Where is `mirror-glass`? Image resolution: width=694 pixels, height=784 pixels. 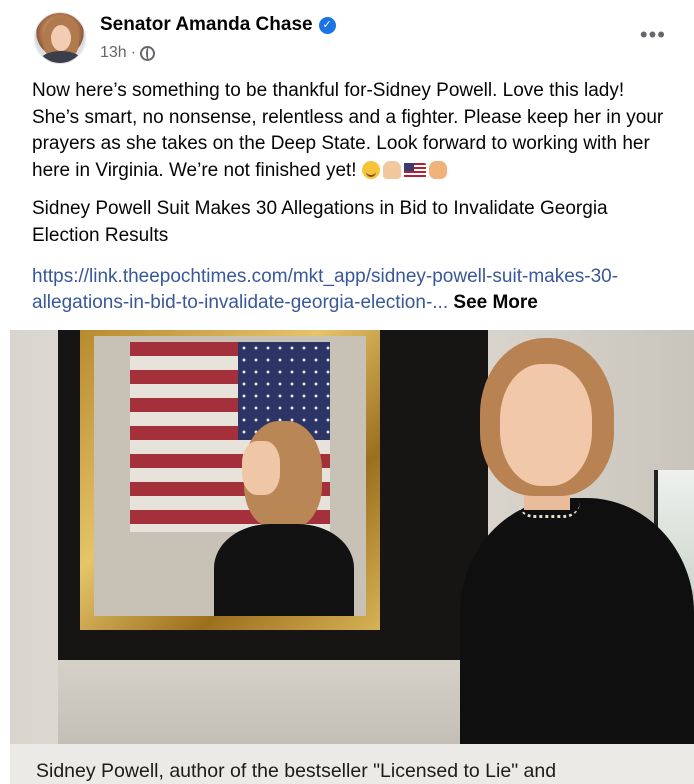
mirror-glass is located at coordinates (230, 476).